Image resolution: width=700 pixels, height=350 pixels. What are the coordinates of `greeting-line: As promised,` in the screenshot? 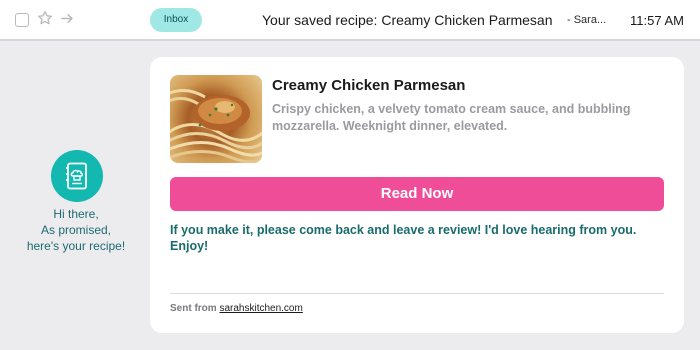 It's located at (76, 230).